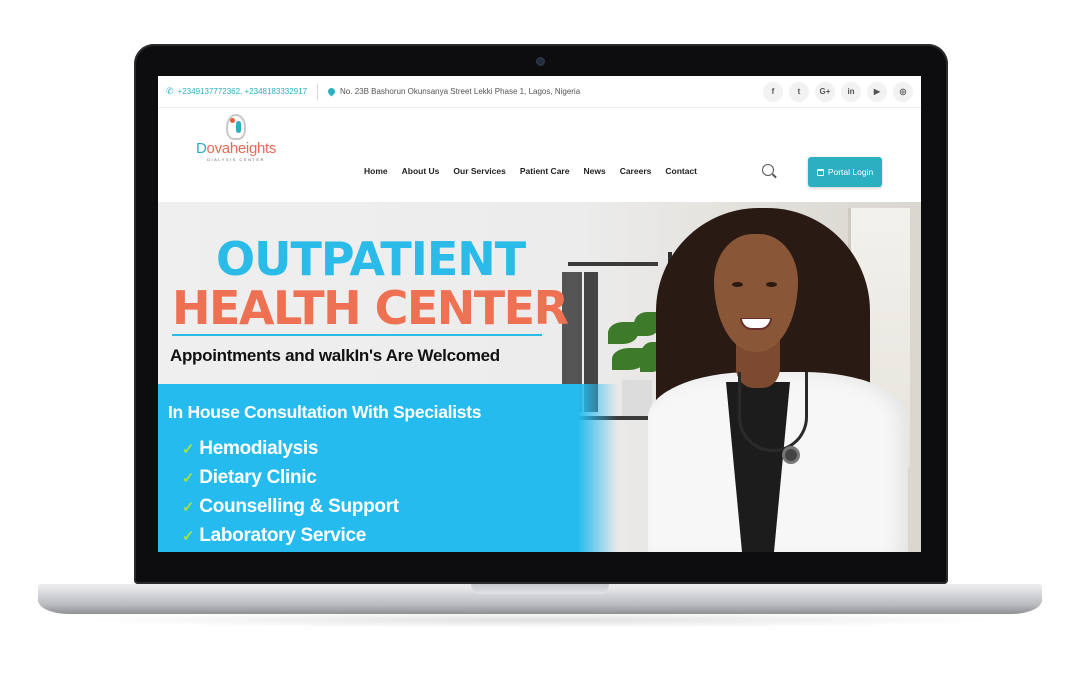 The width and height of the screenshot is (1080, 686). I want to click on phone-icon: ✆, so click(170, 91).